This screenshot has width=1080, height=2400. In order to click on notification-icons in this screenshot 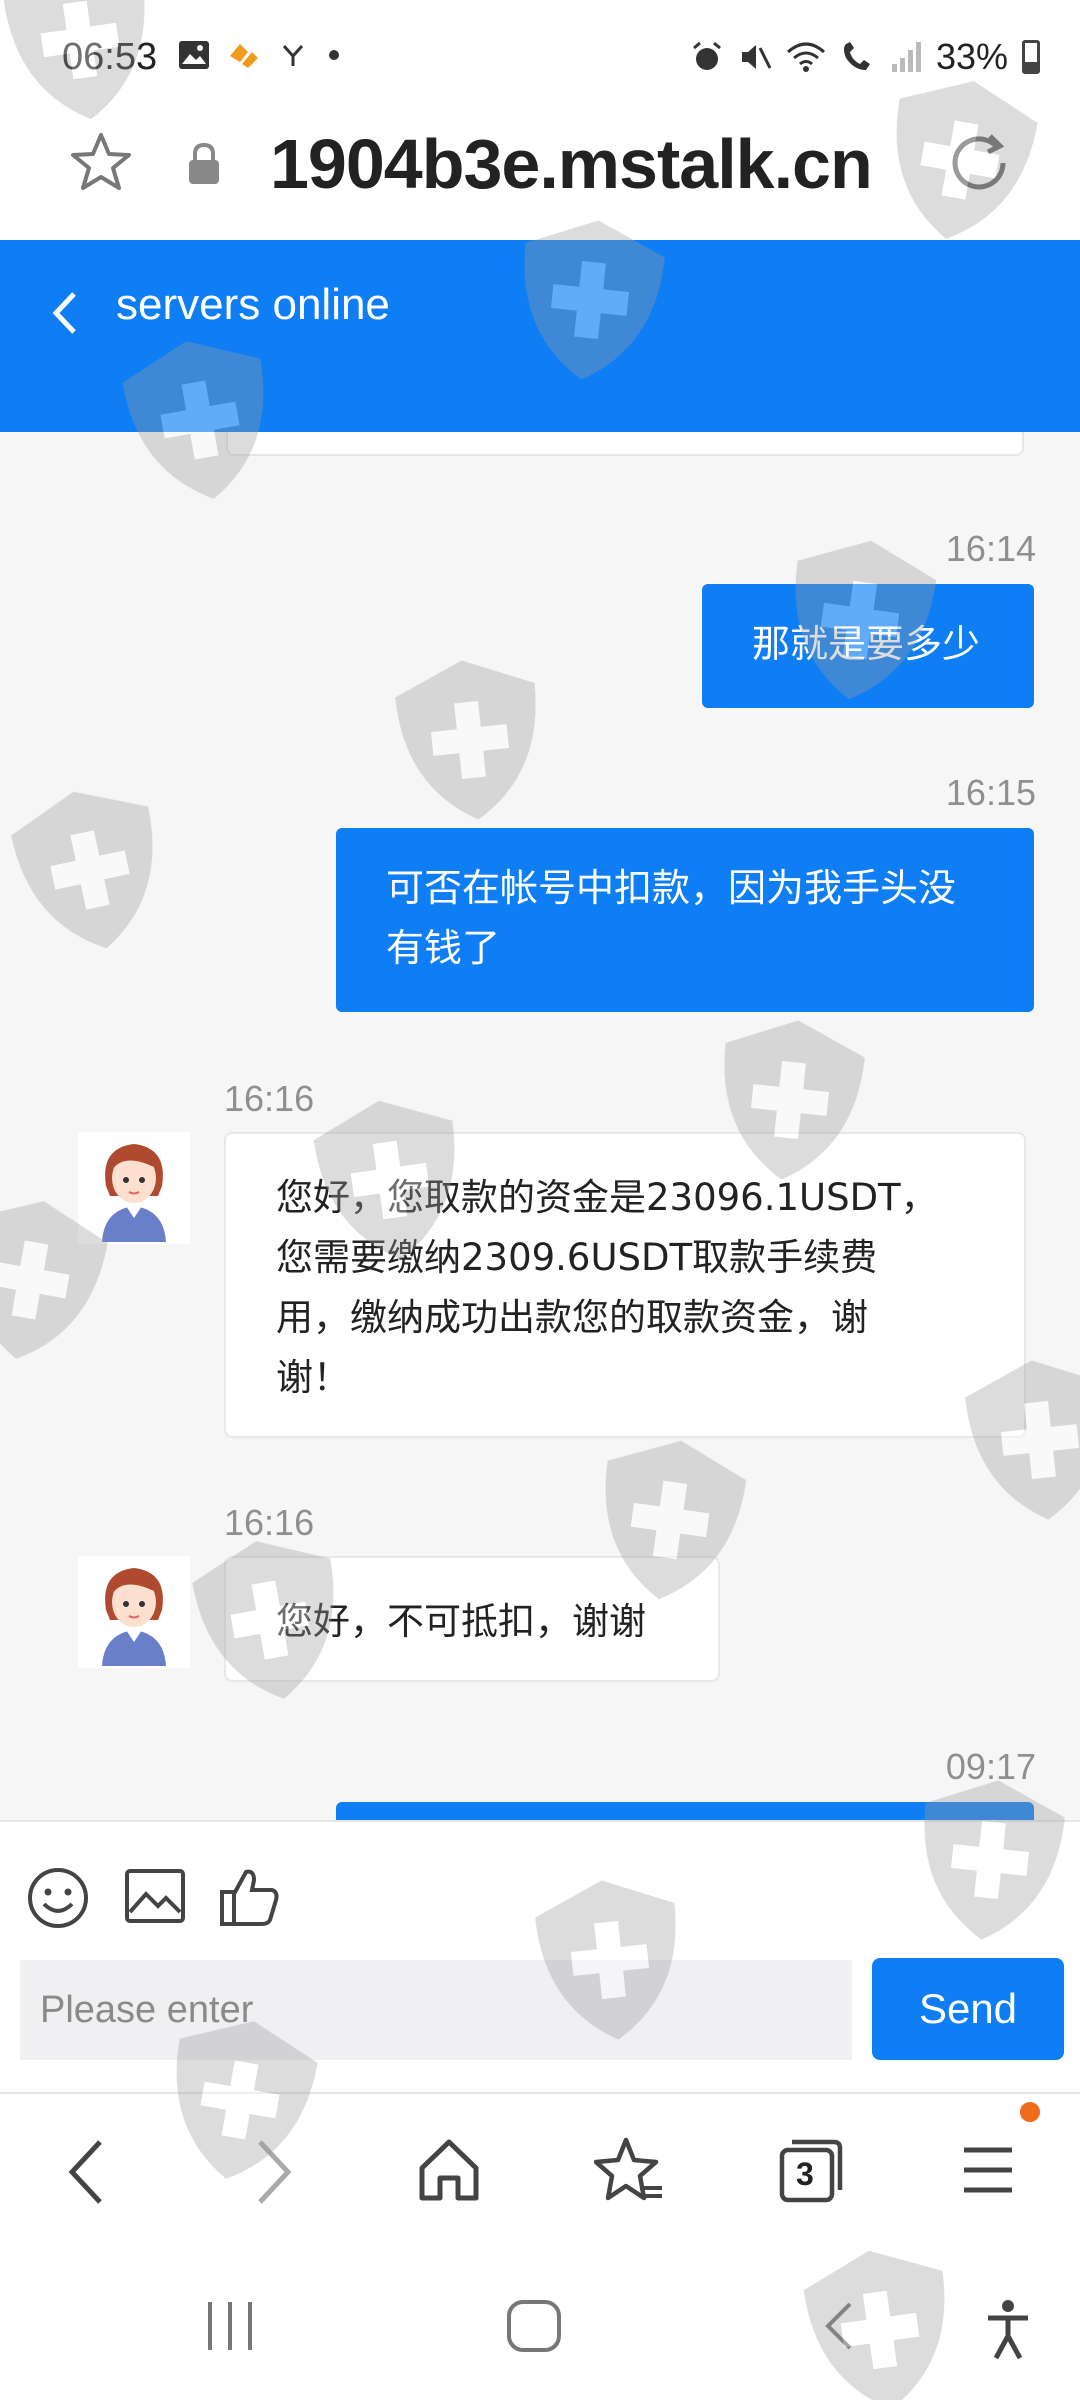, I will do `click(261, 55)`.